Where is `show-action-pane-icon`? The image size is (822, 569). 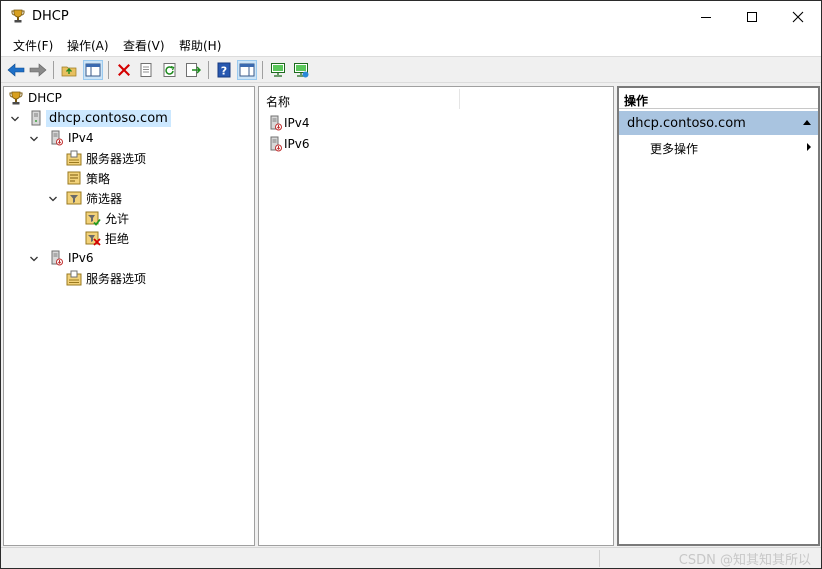
show-action-pane-icon is located at coordinates (247, 70).